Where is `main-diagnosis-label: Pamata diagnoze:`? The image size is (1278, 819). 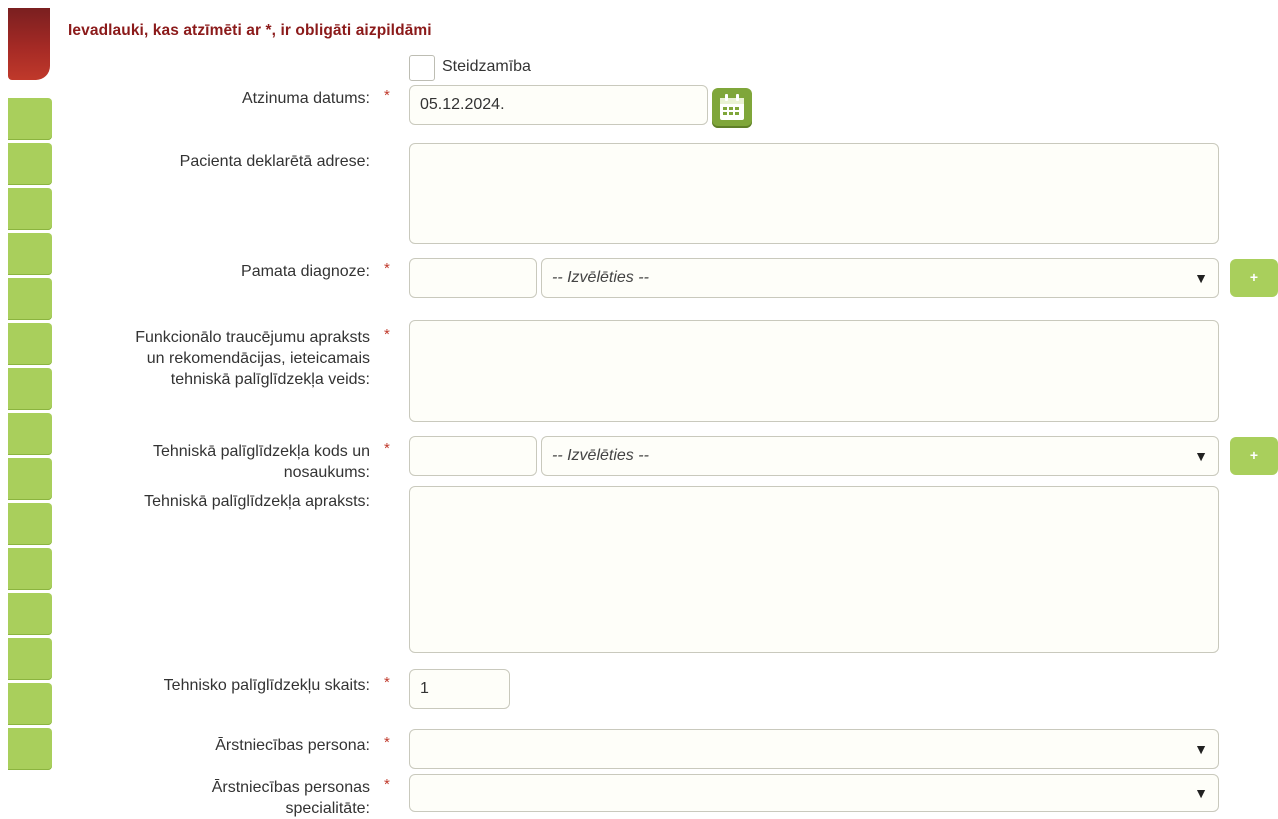
main-diagnosis-label: Pamata diagnoze: is located at coordinates (305, 271).